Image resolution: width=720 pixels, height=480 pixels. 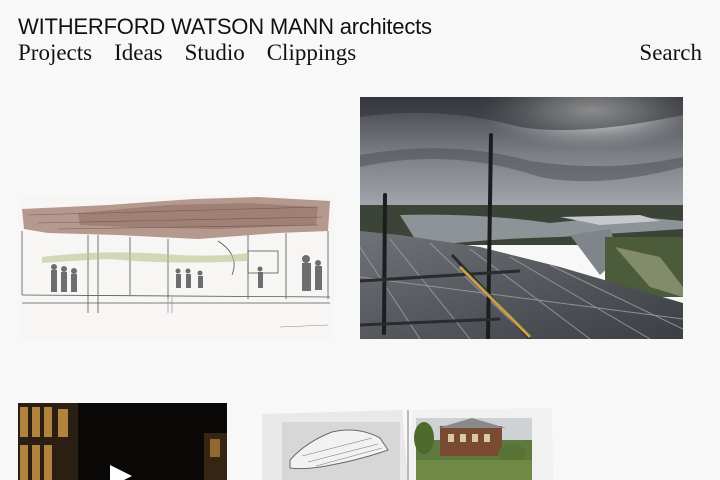 What do you see at coordinates (121, 472) in the screenshot?
I see `play-icon` at bounding box center [121, 472].